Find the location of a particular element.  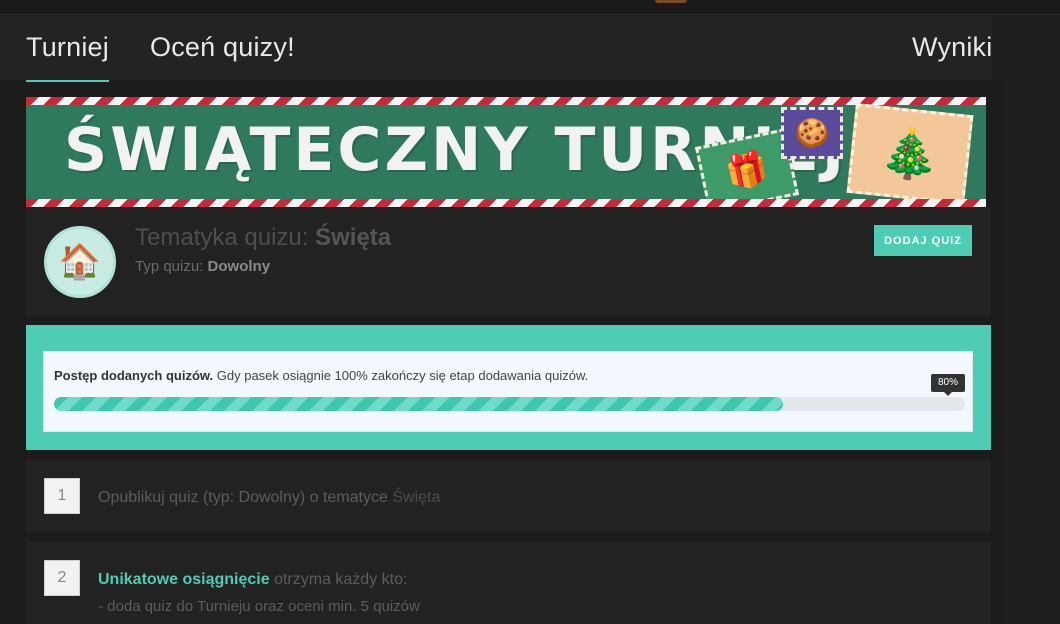

top-navigation: Turniej Oceń quizy! Wyniki is located at coordinates (530, 49).